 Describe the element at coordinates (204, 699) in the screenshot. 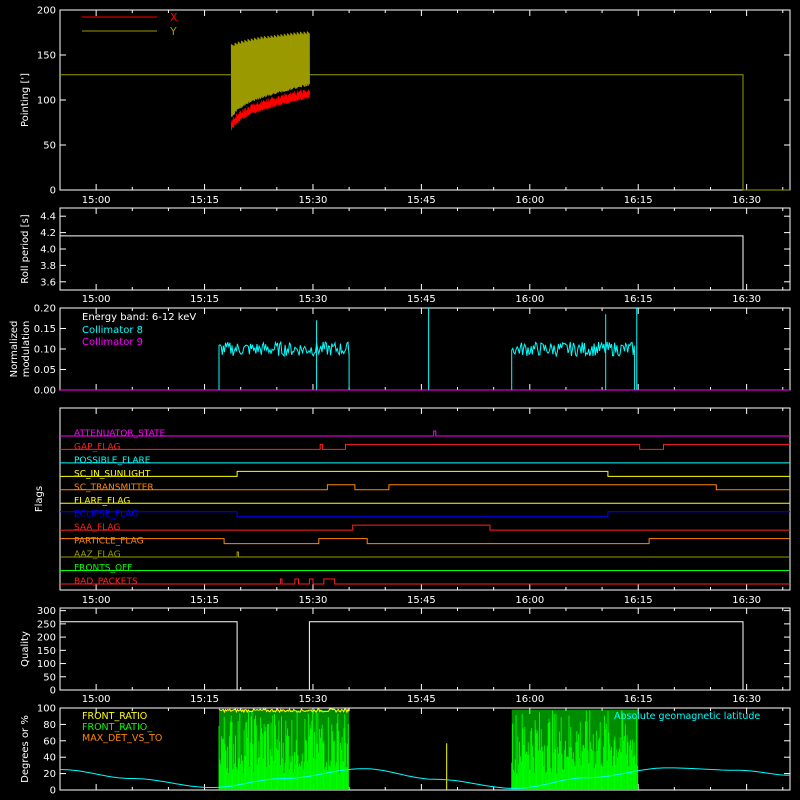

I see `quality-xtick-label: 15:15` at that location.